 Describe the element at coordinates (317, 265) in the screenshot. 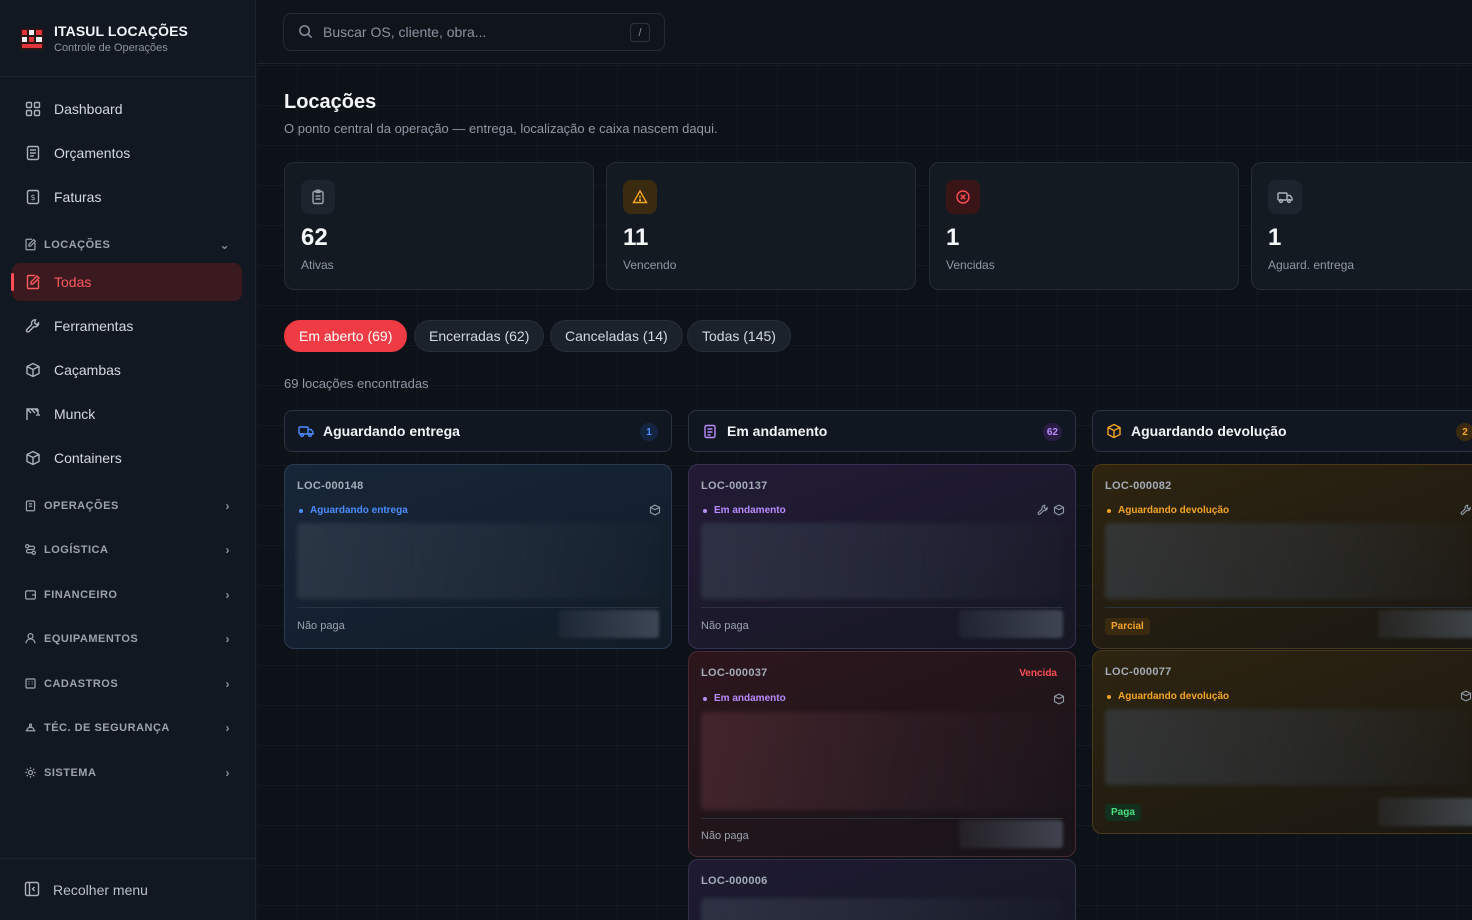

I see `stat-label: Ativas` at that location.